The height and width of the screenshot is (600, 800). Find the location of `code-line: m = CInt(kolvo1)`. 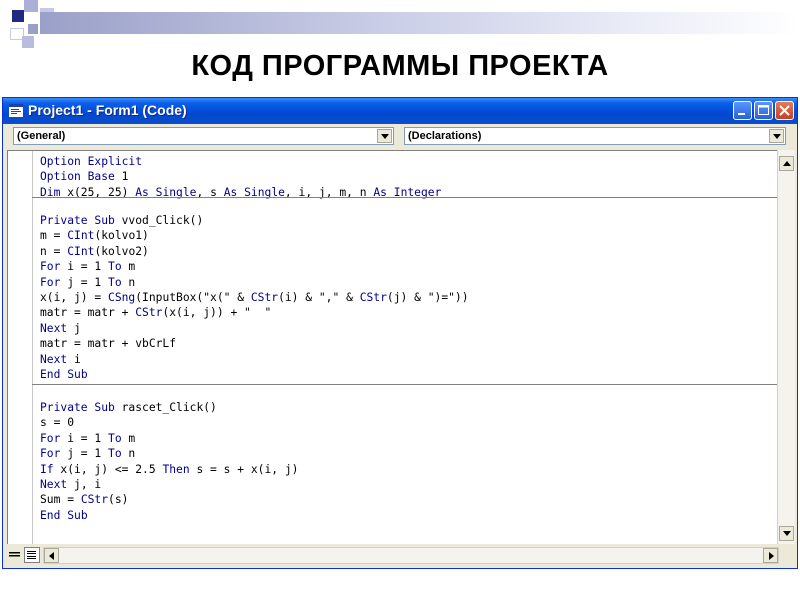

code-line: m = CInt(kolvo1) is located at coordinates (94, 236).